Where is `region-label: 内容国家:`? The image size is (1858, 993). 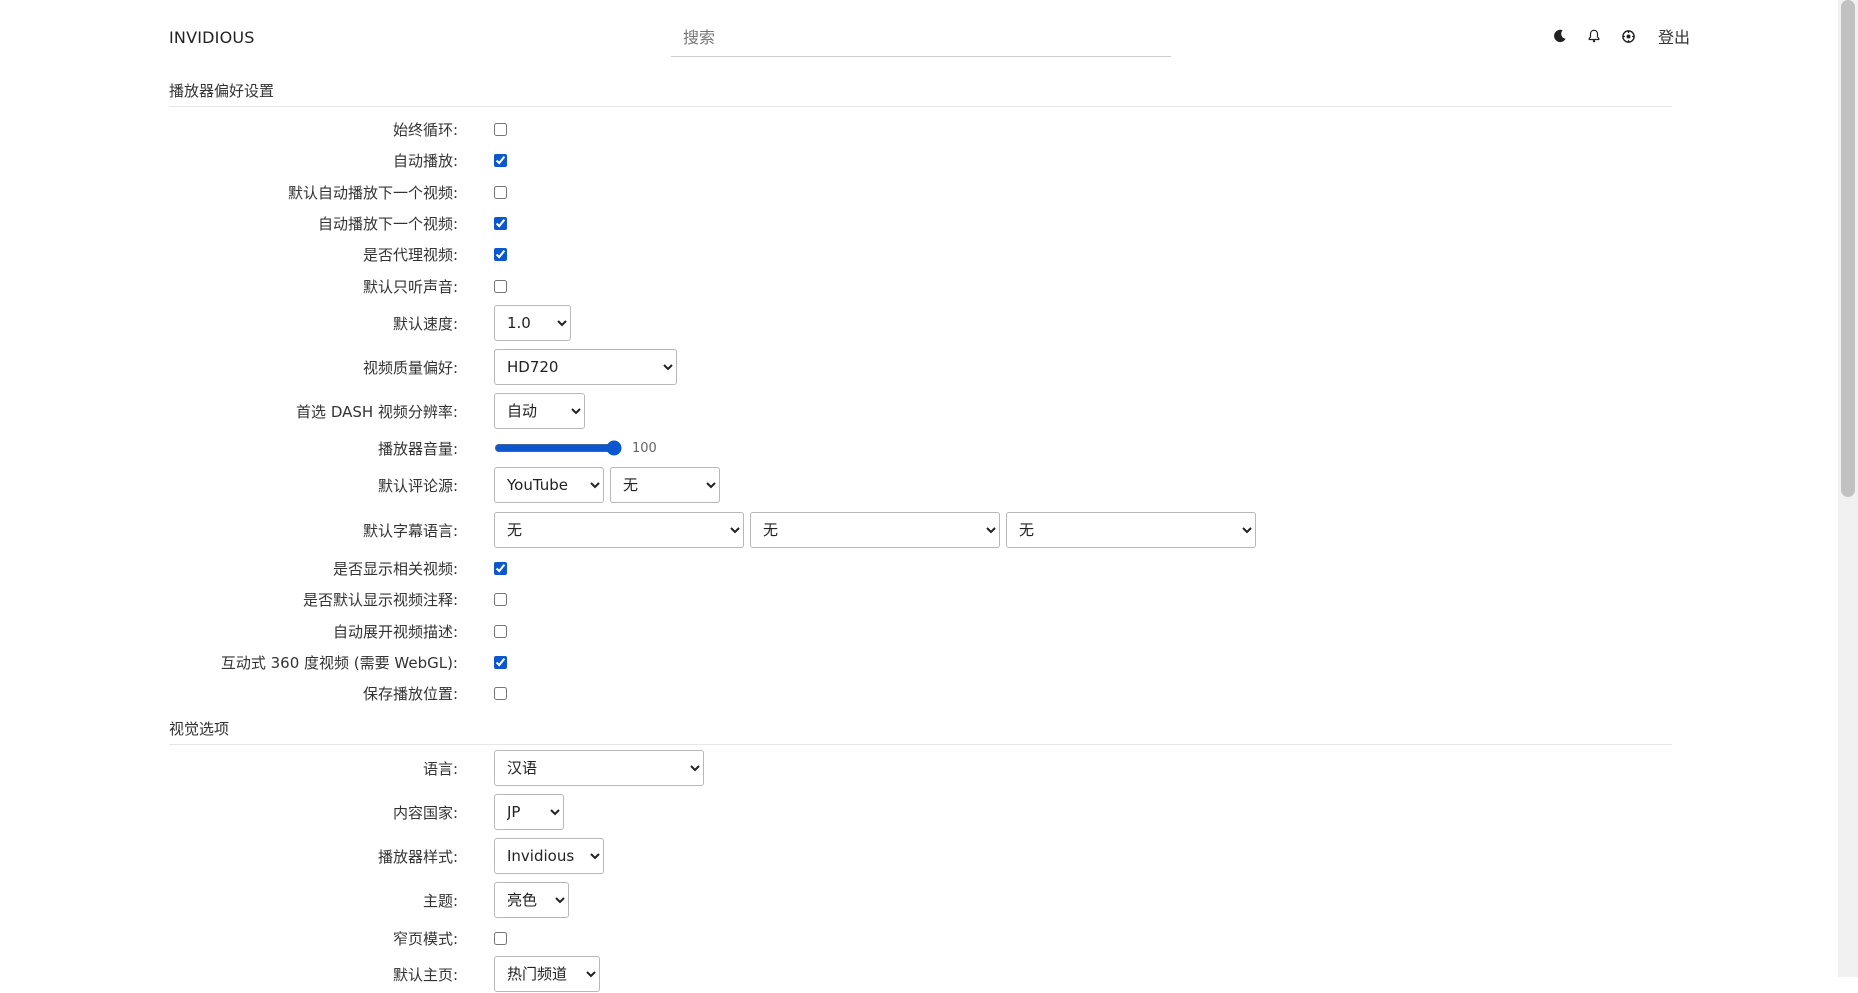 region-label: 内容国家: is located at coordinates (425, 812).